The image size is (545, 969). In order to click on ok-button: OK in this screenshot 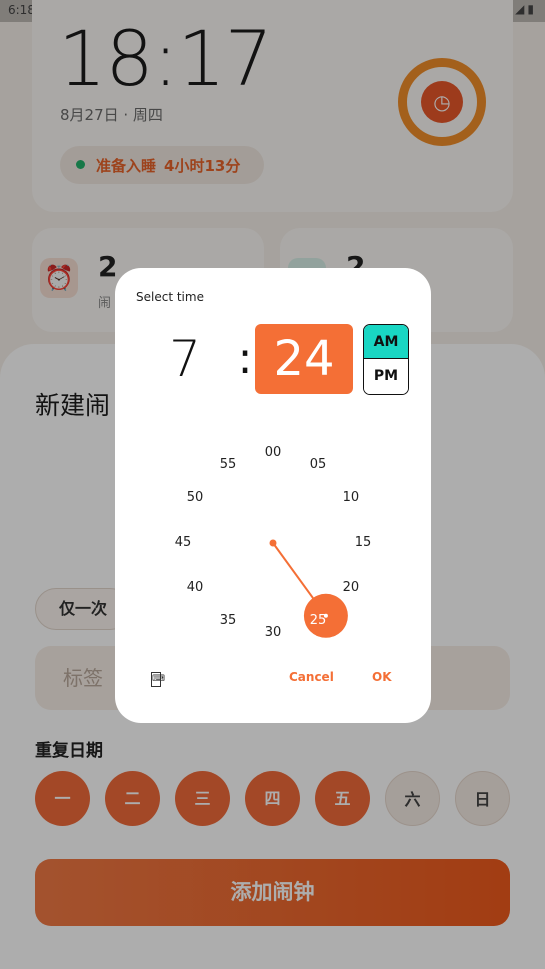, I will do `click(382, 677)`.